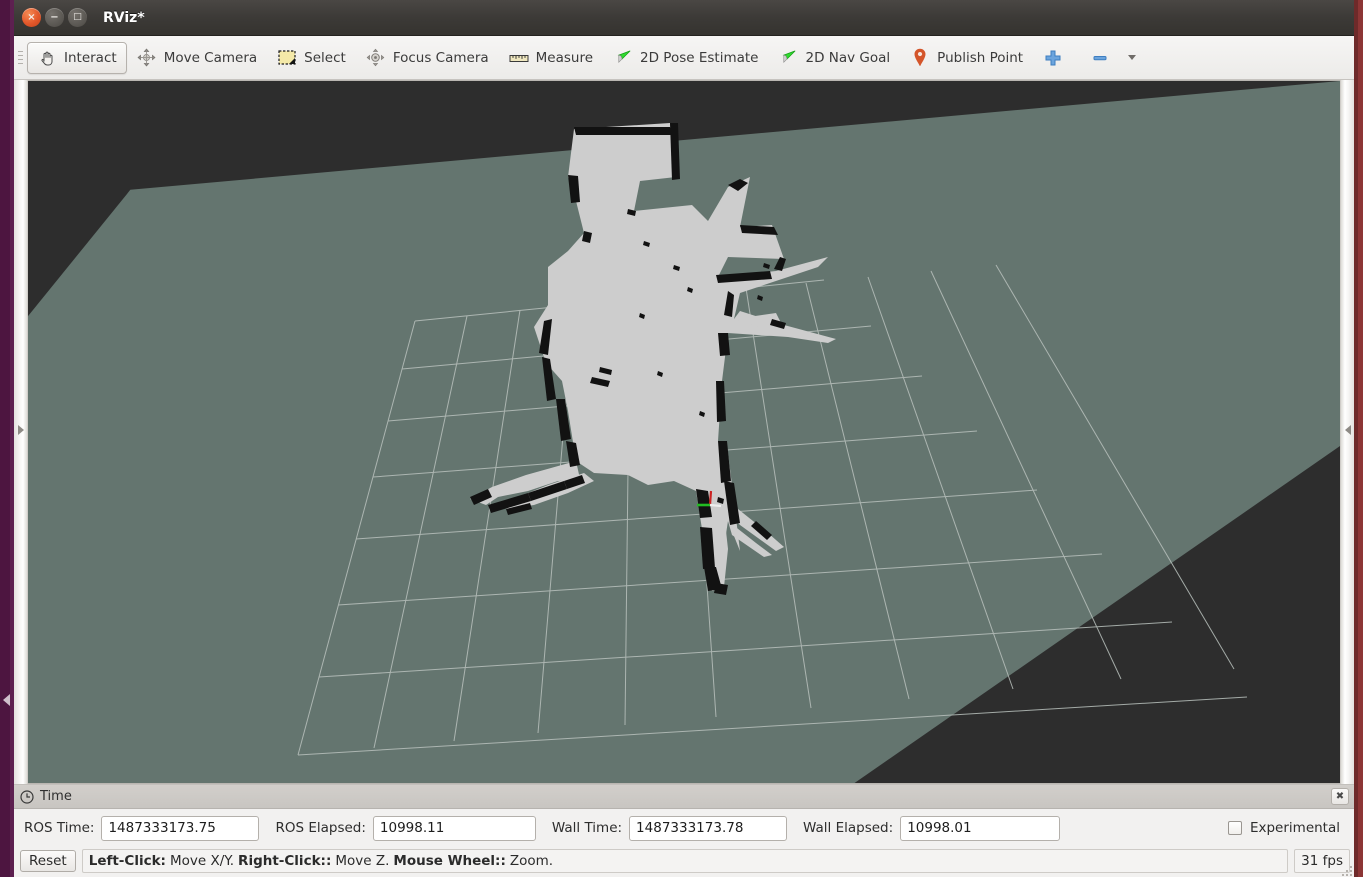  Describe the element at coordinates (362, 861) in the screenshot. I see `hint-right-click-text: Move Z.` at that location.